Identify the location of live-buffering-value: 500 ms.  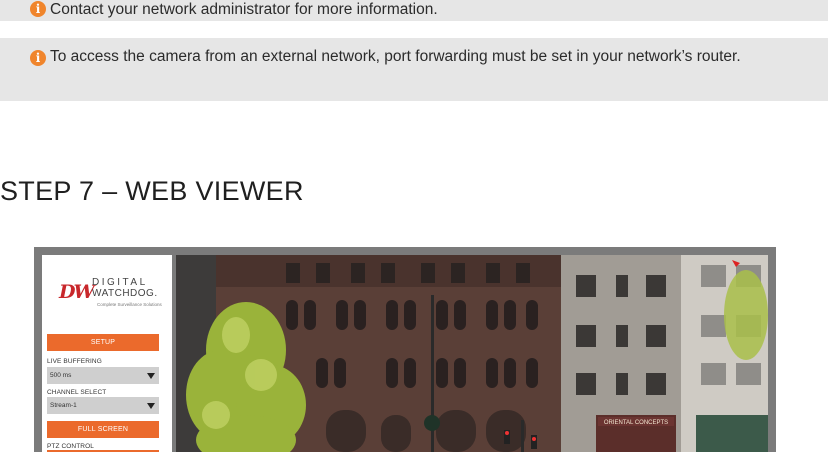
(61, 375).